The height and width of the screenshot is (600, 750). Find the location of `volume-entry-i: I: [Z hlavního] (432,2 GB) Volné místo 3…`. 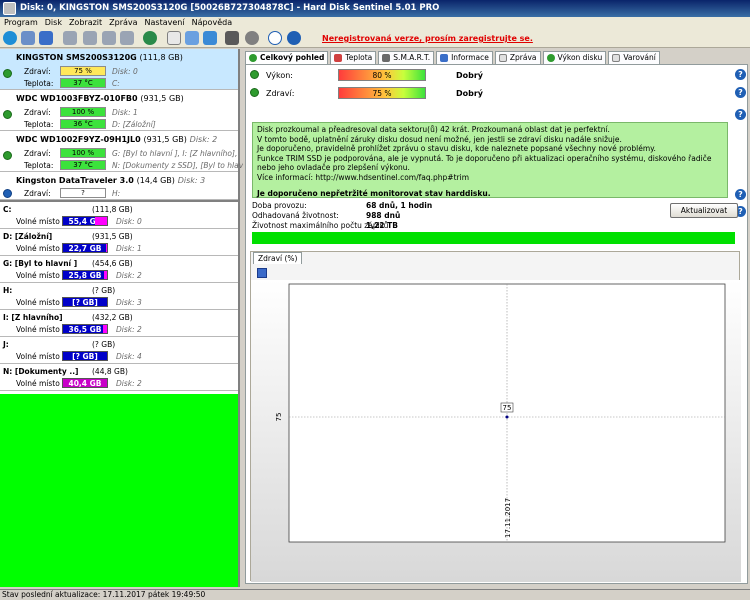

volume-entry-i: I: [Z hlavního] (432,2 GB) Volné místo 3… is located at coordinates (119, 323).